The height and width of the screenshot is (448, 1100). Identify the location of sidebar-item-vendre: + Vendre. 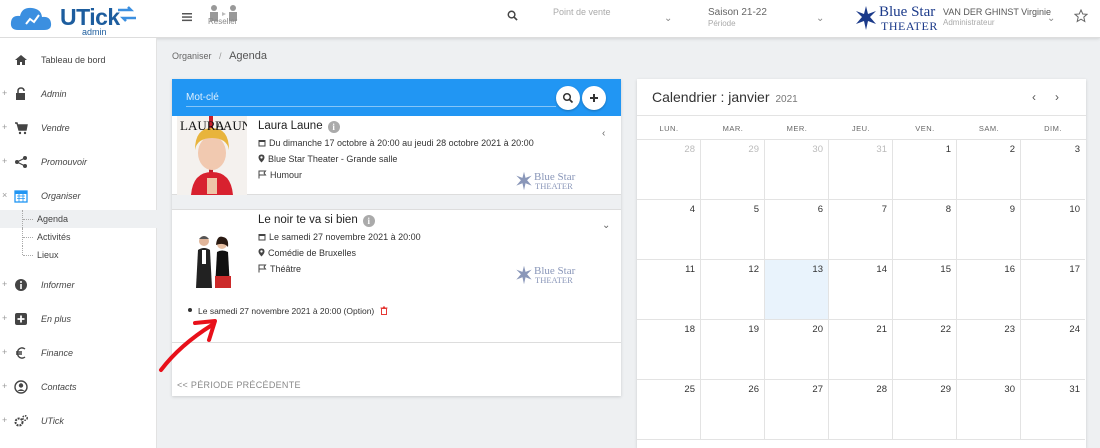
(78, 129).